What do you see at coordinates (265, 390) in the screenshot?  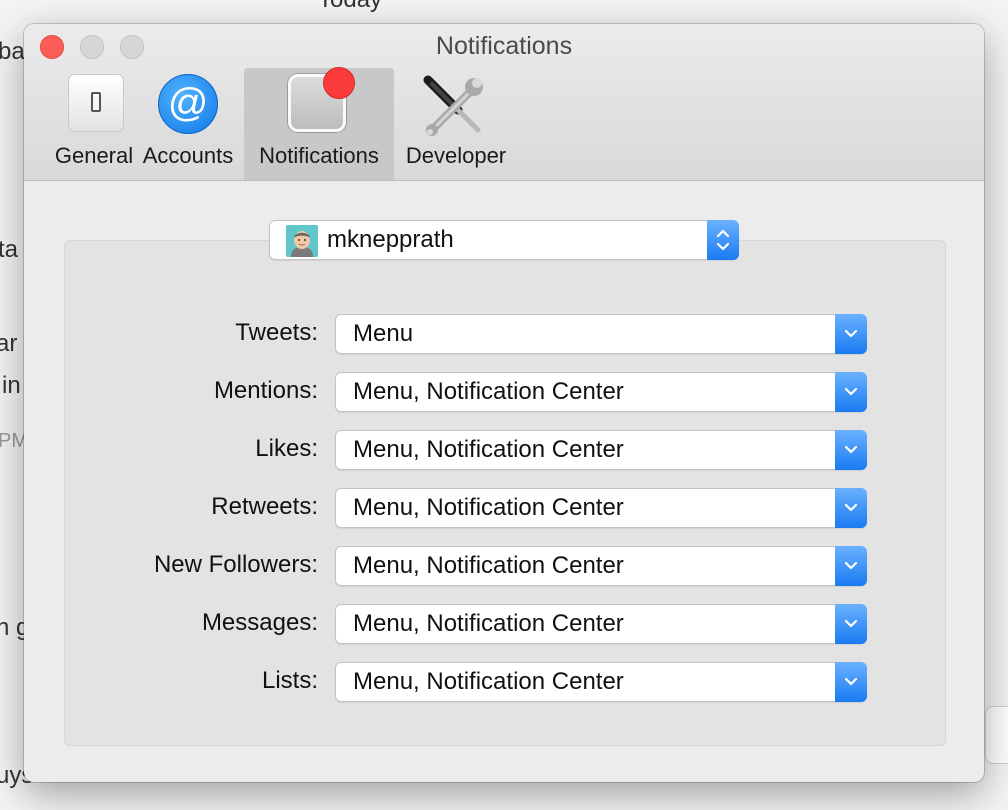 I see `setting-label: Mentions:` at bounding box center [265, 390].